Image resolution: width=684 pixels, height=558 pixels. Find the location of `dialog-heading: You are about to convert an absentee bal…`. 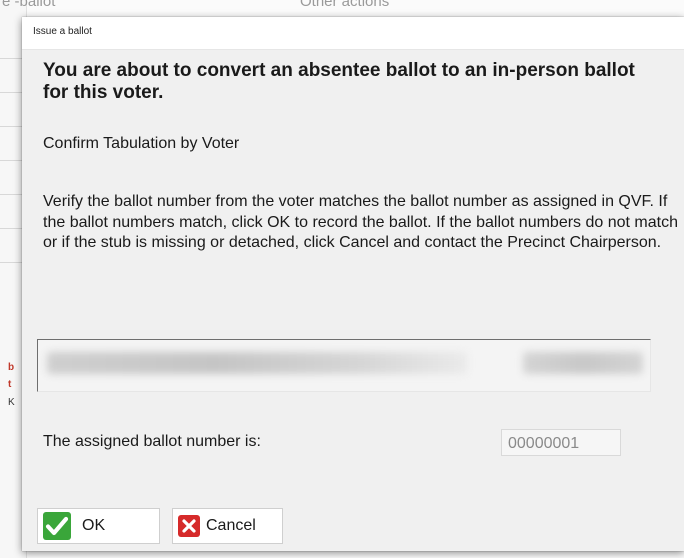

dialog-heading: You are about to convert an absentee bal… is located at coordinates (339, 81).